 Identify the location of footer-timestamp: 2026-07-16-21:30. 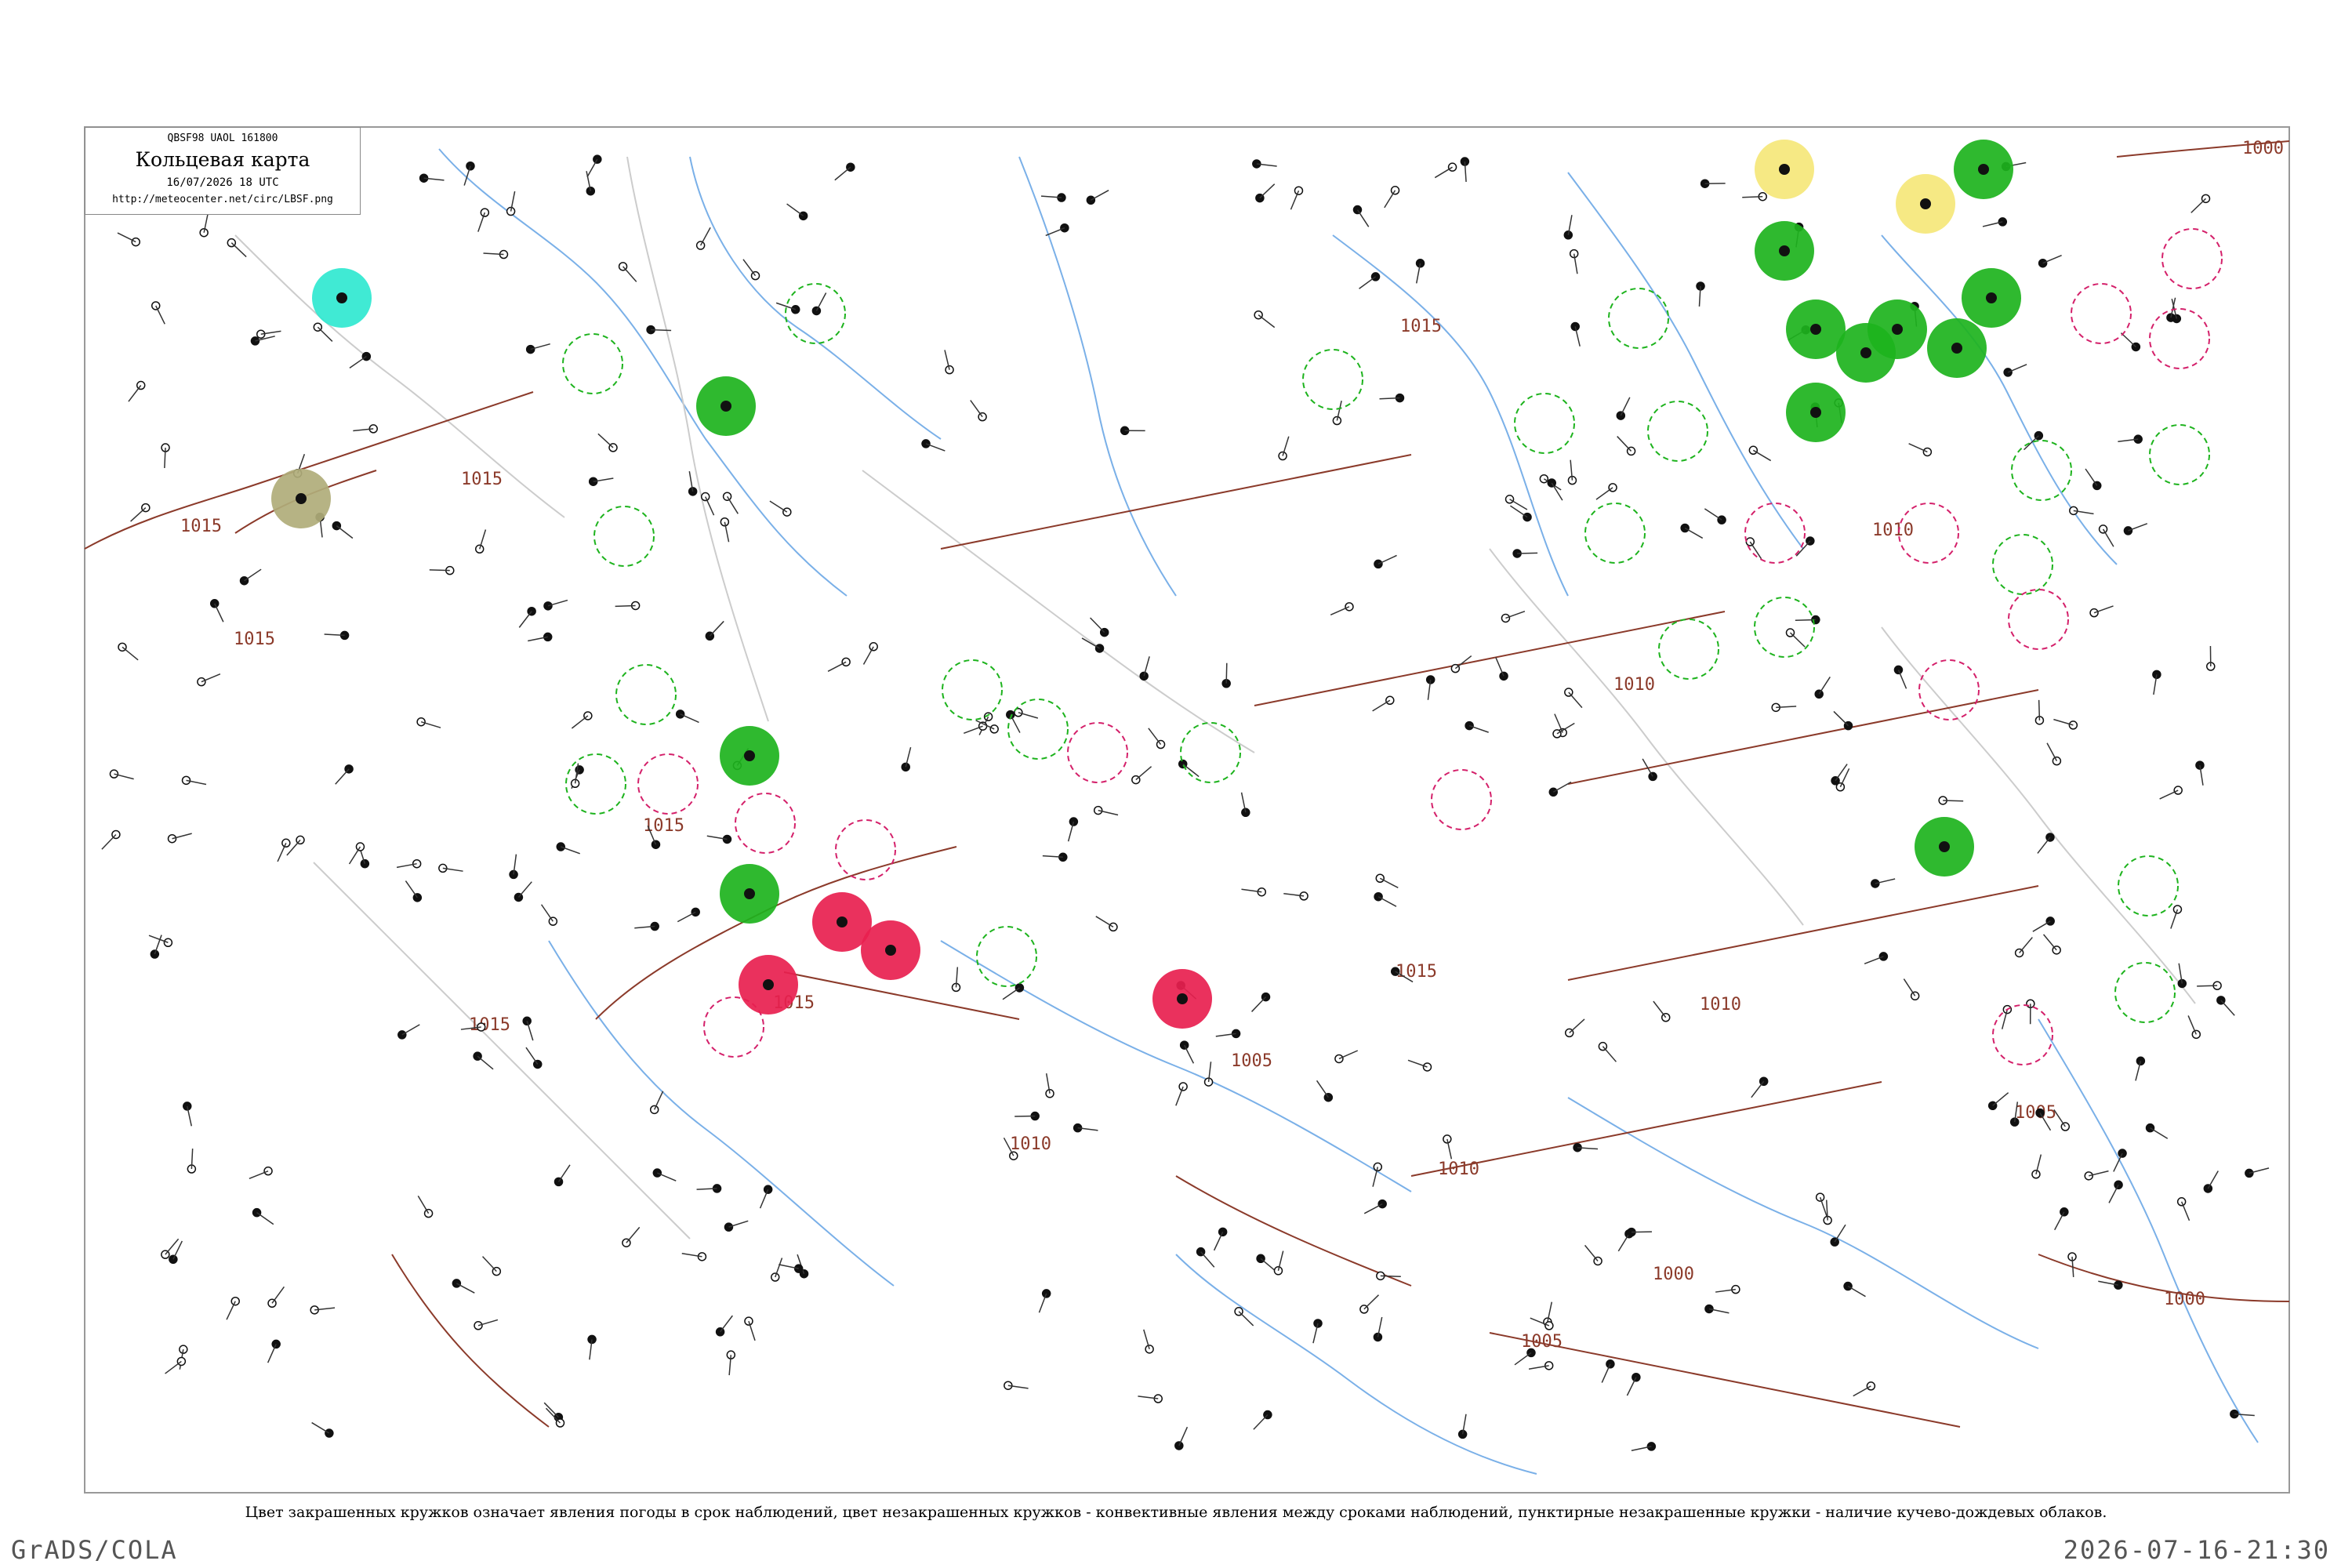
(2196, 1550).